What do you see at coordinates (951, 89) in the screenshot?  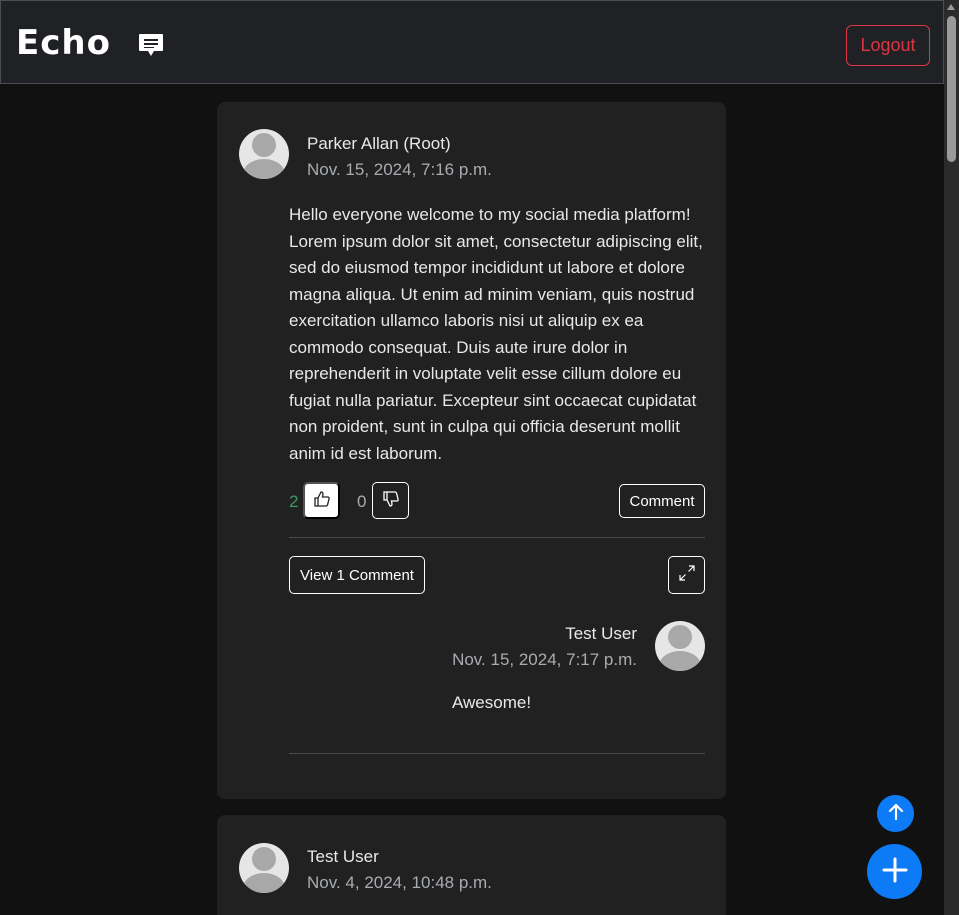 I see `scrollbar-thumb` at bounding box center [951, 89].